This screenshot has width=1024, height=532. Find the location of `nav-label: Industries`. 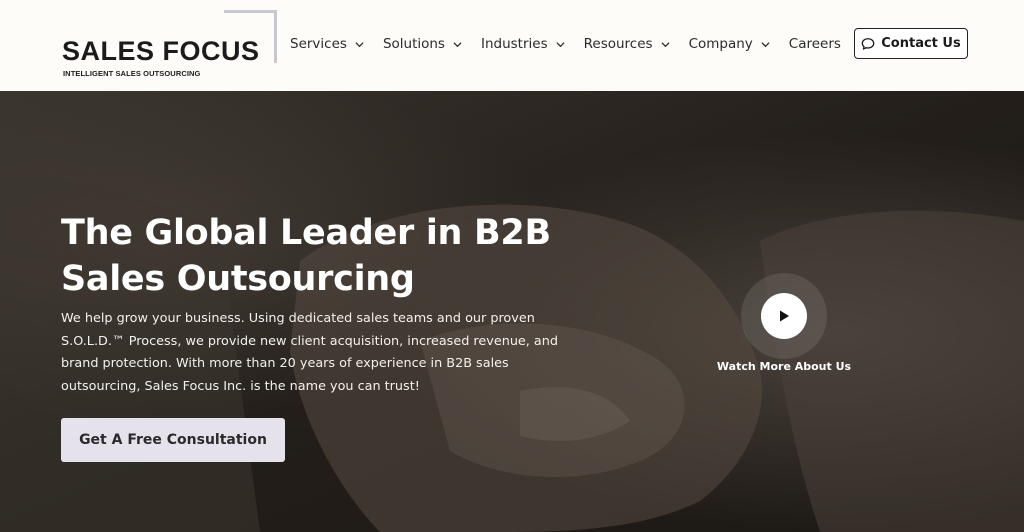

nav-label: Industries is located at coordinates (514, 44).